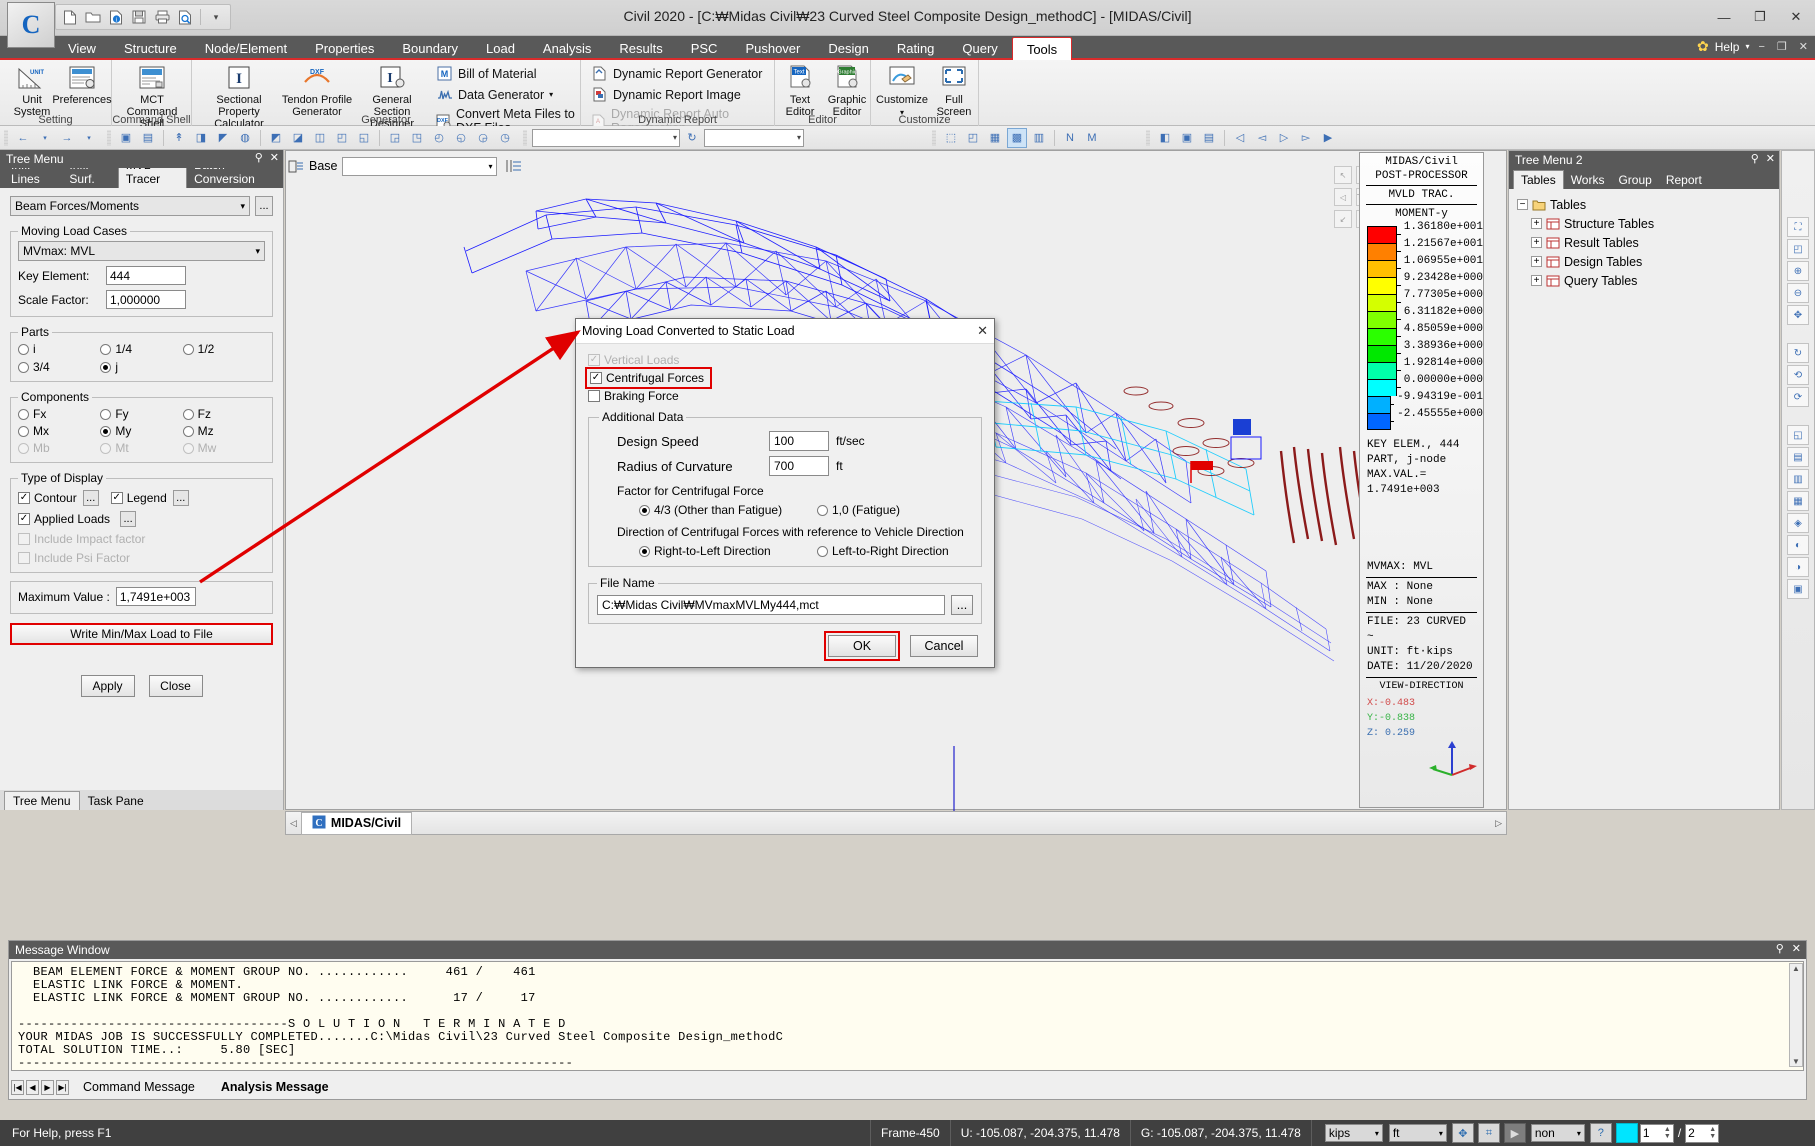  Describe the element at coordinates (245, 138) in the screenshot. I see `select-circle-icon: ◍` at that location.